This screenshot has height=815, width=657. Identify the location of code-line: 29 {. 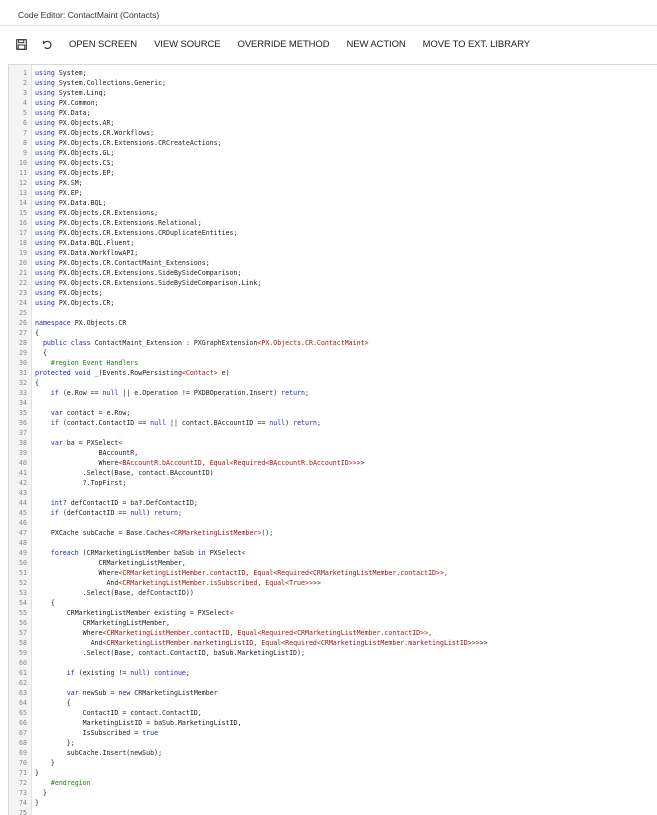
(333, 353).